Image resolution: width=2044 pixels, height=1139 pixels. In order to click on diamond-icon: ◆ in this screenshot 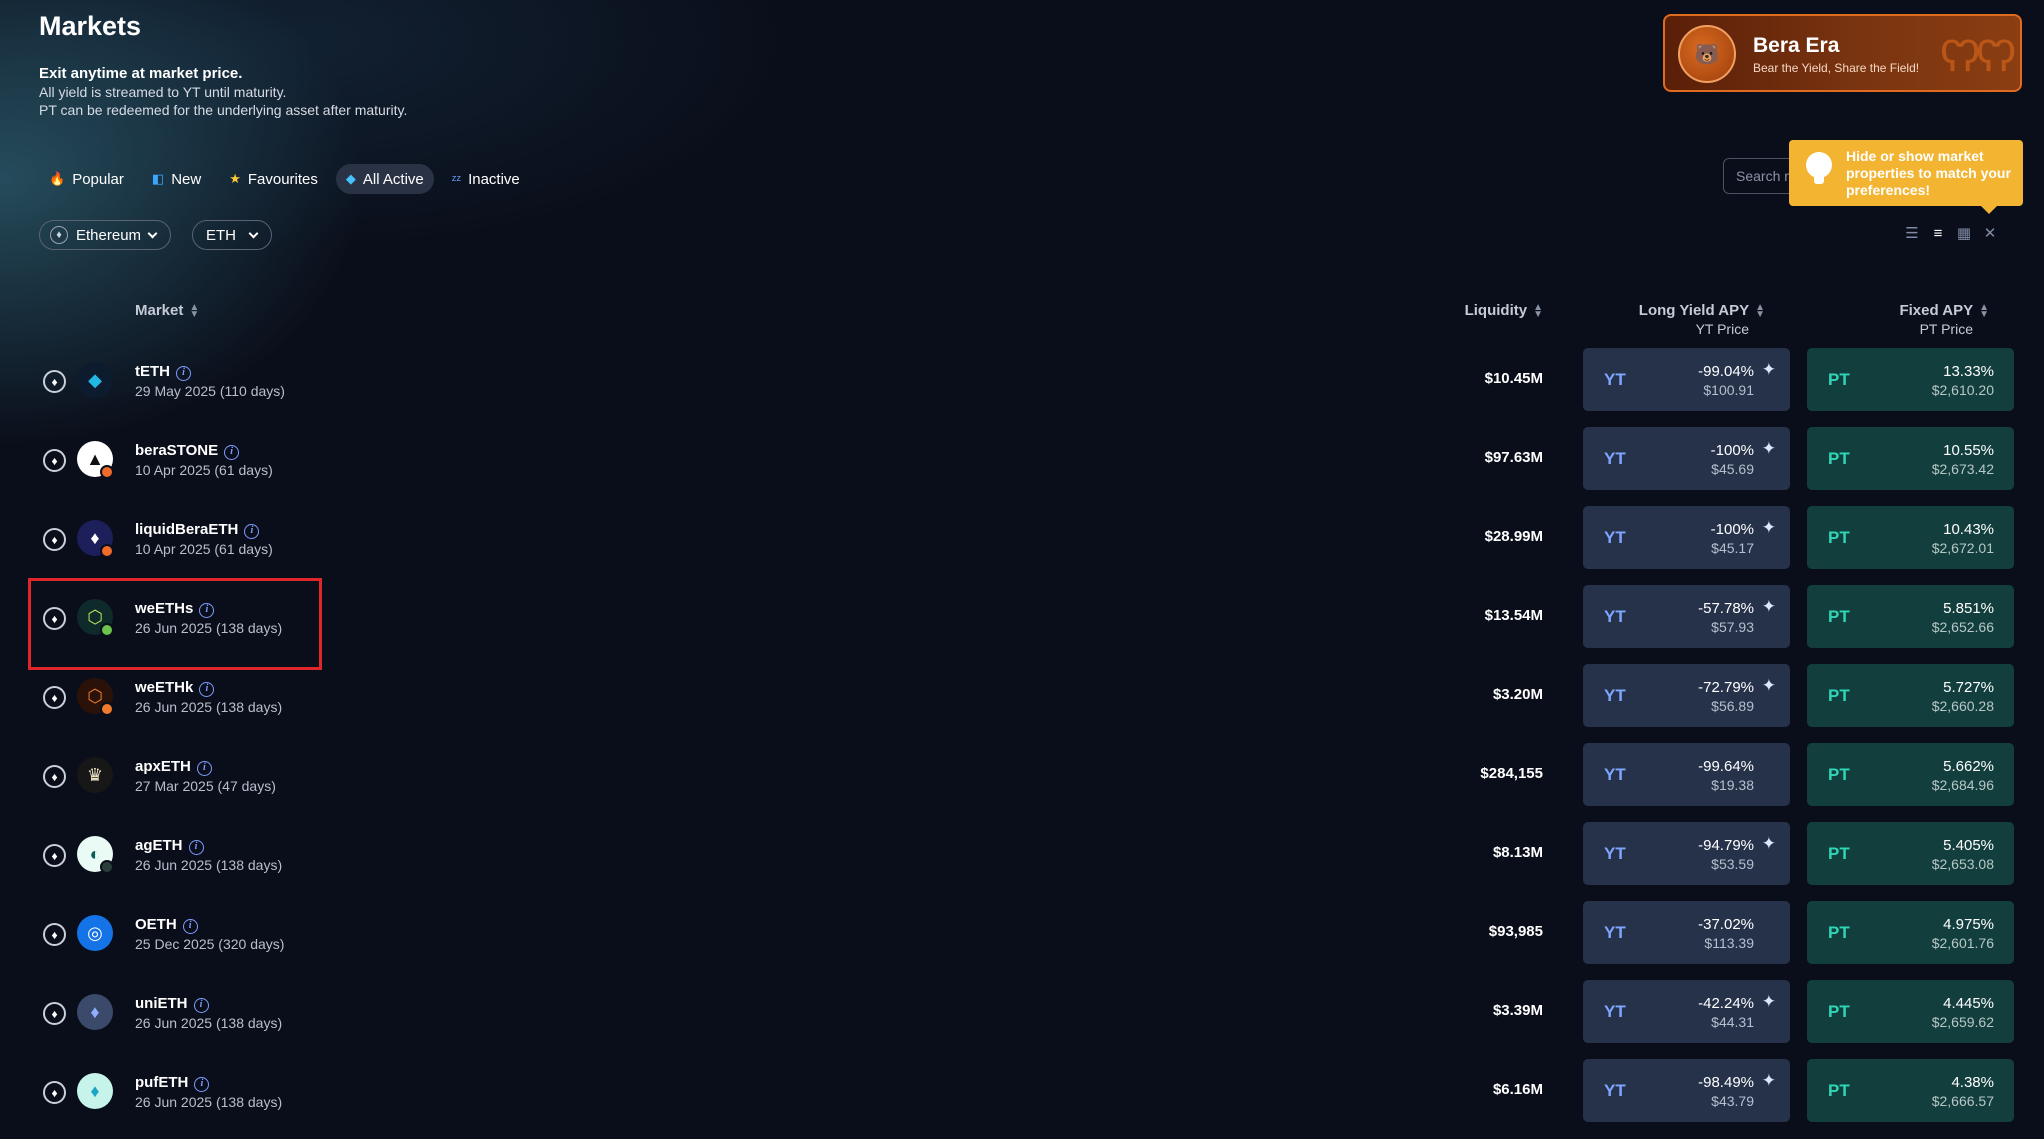, I will do `click(350, 178)`.